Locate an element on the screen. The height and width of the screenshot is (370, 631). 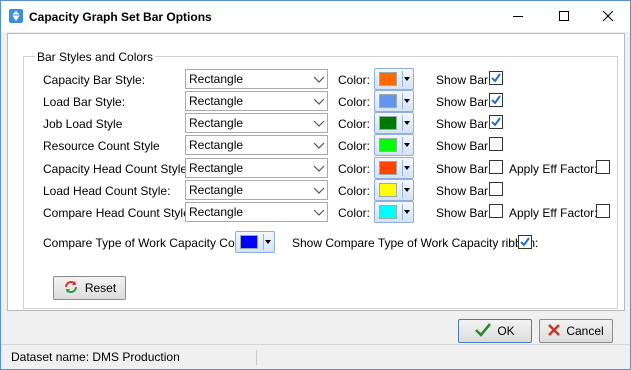
reset-button: Reset is located at coordinates (89, 288).